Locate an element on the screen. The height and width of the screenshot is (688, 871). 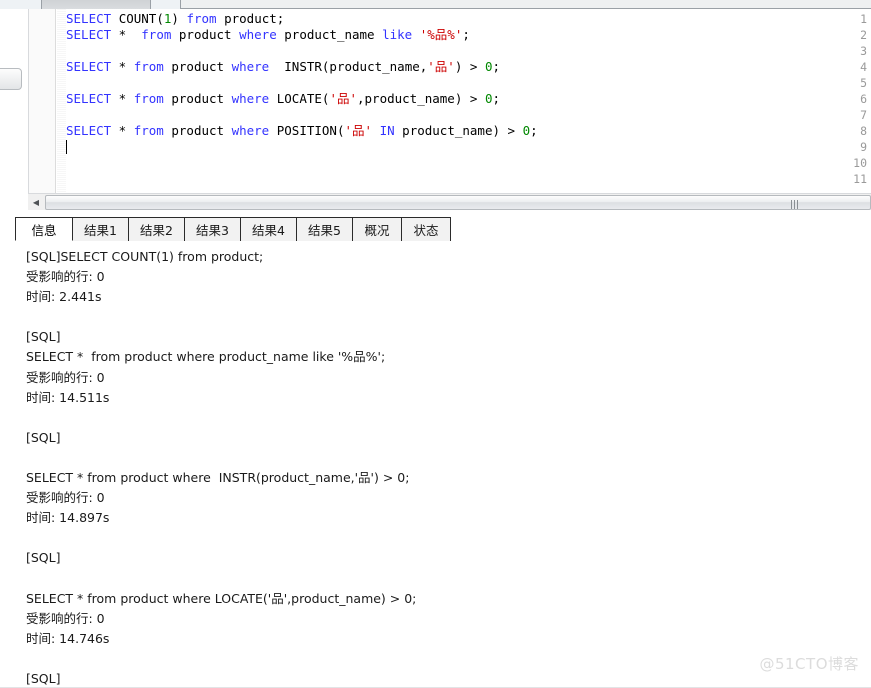
watermark: @51CTO博客 is located at coordinates (809, 664).